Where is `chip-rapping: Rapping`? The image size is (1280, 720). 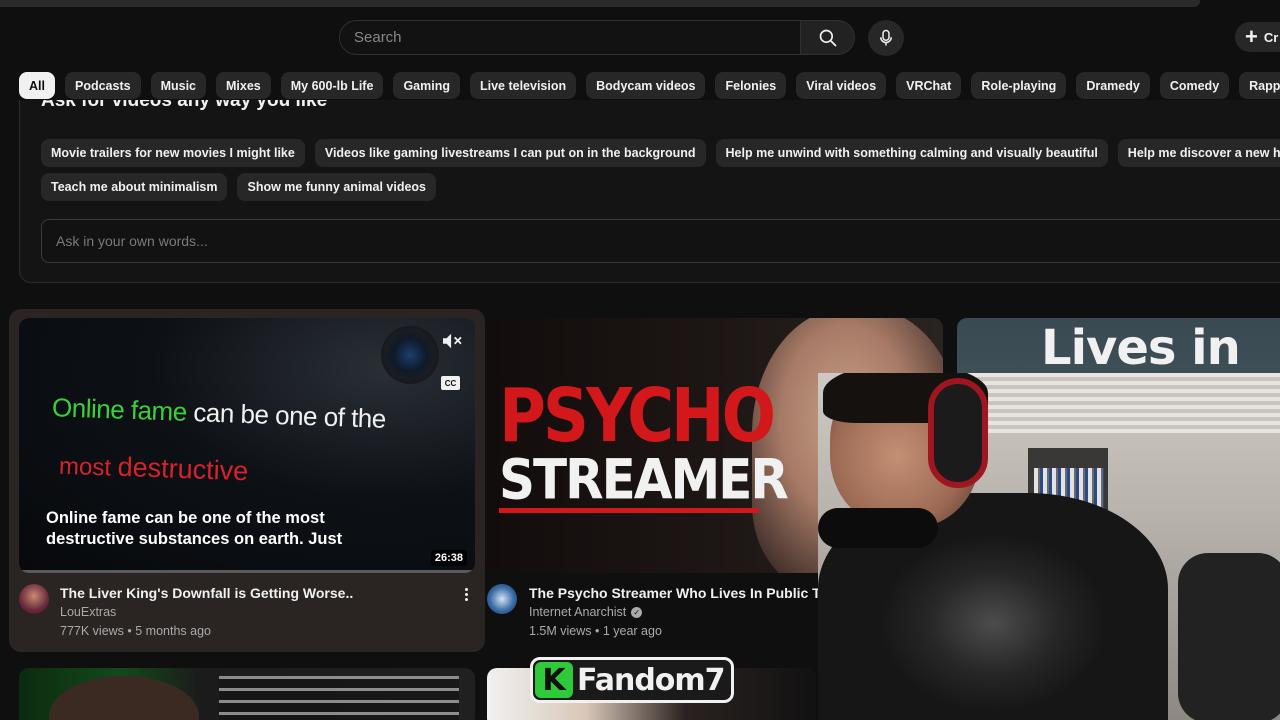
chip-rapping: Rapping is located at coordinates (1259, 85).